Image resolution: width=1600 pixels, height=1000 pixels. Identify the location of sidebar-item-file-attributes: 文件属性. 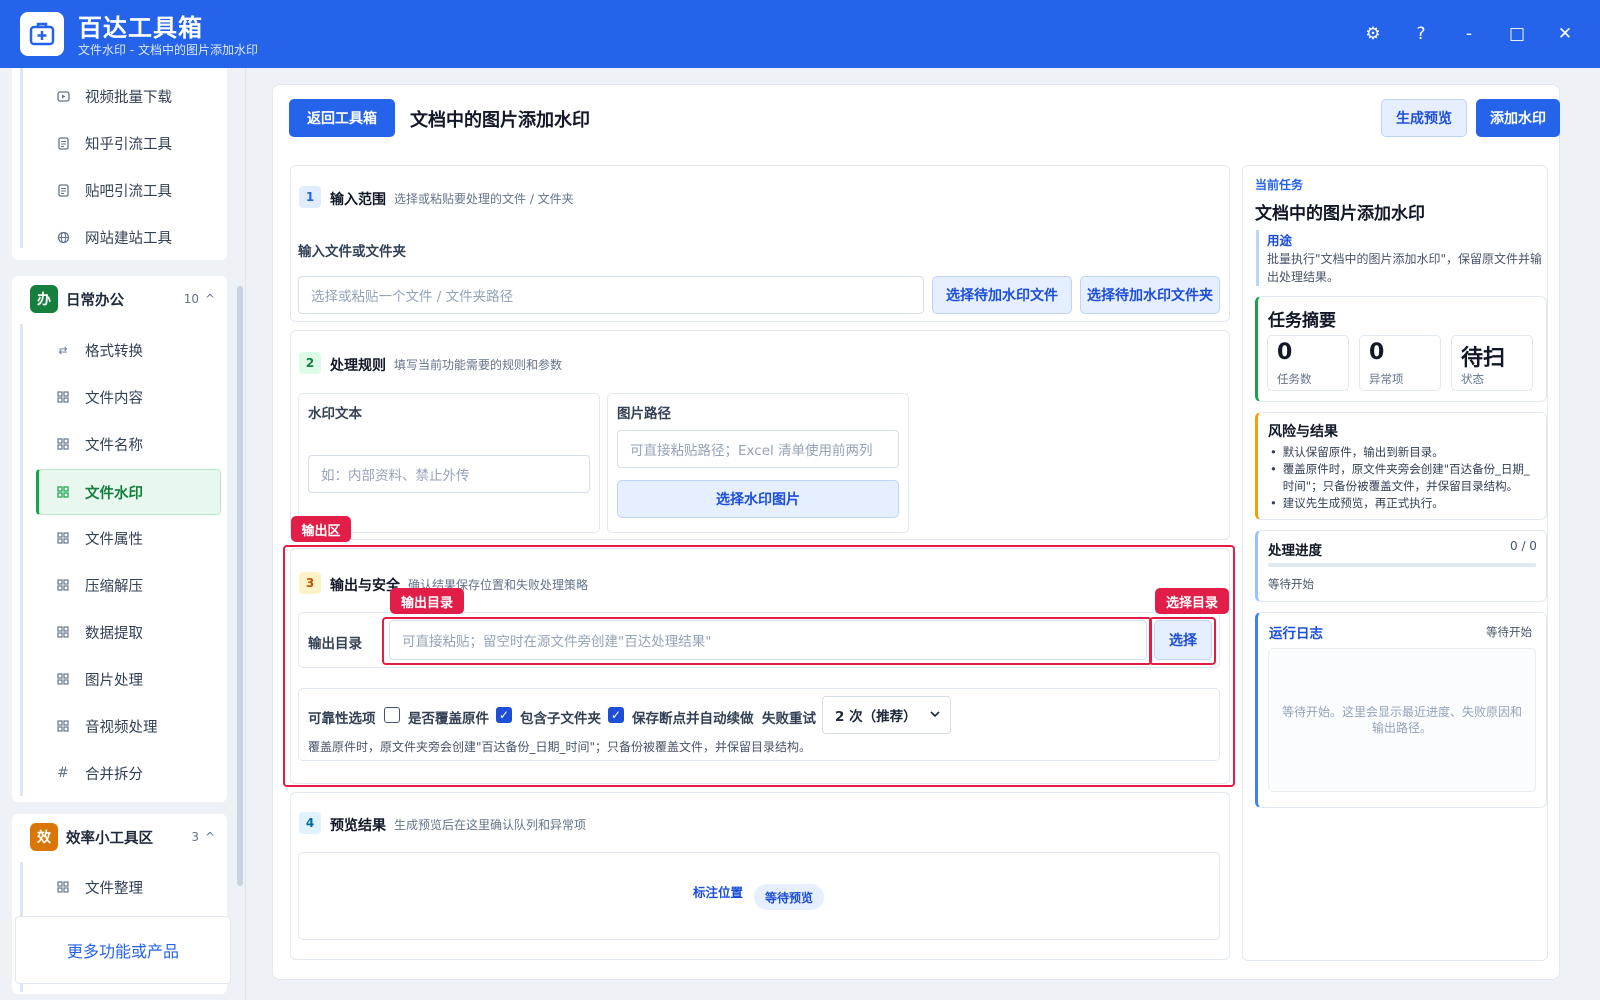
(128, 538).